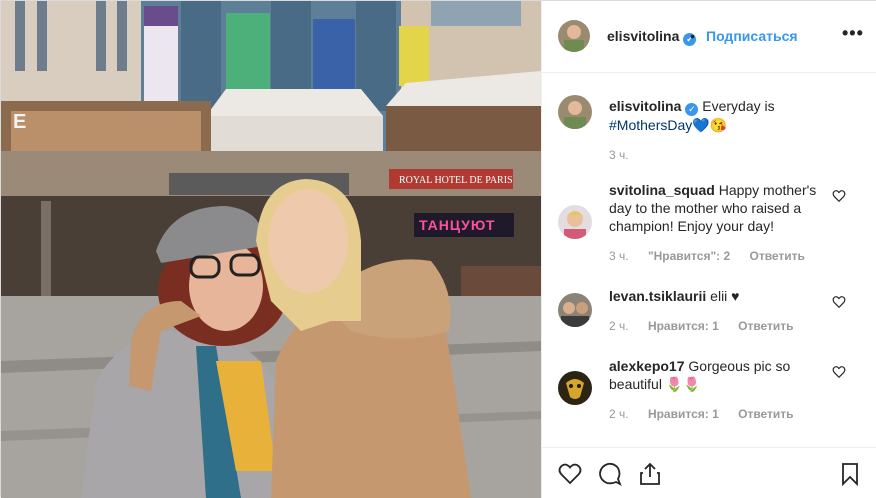 This screenshot has height=498, width=876. What do you see at coordinates (457, 225) in the screenshot?
I see `shop-sign: ТАНЦУЮТ` at bounding box center [457, 225].